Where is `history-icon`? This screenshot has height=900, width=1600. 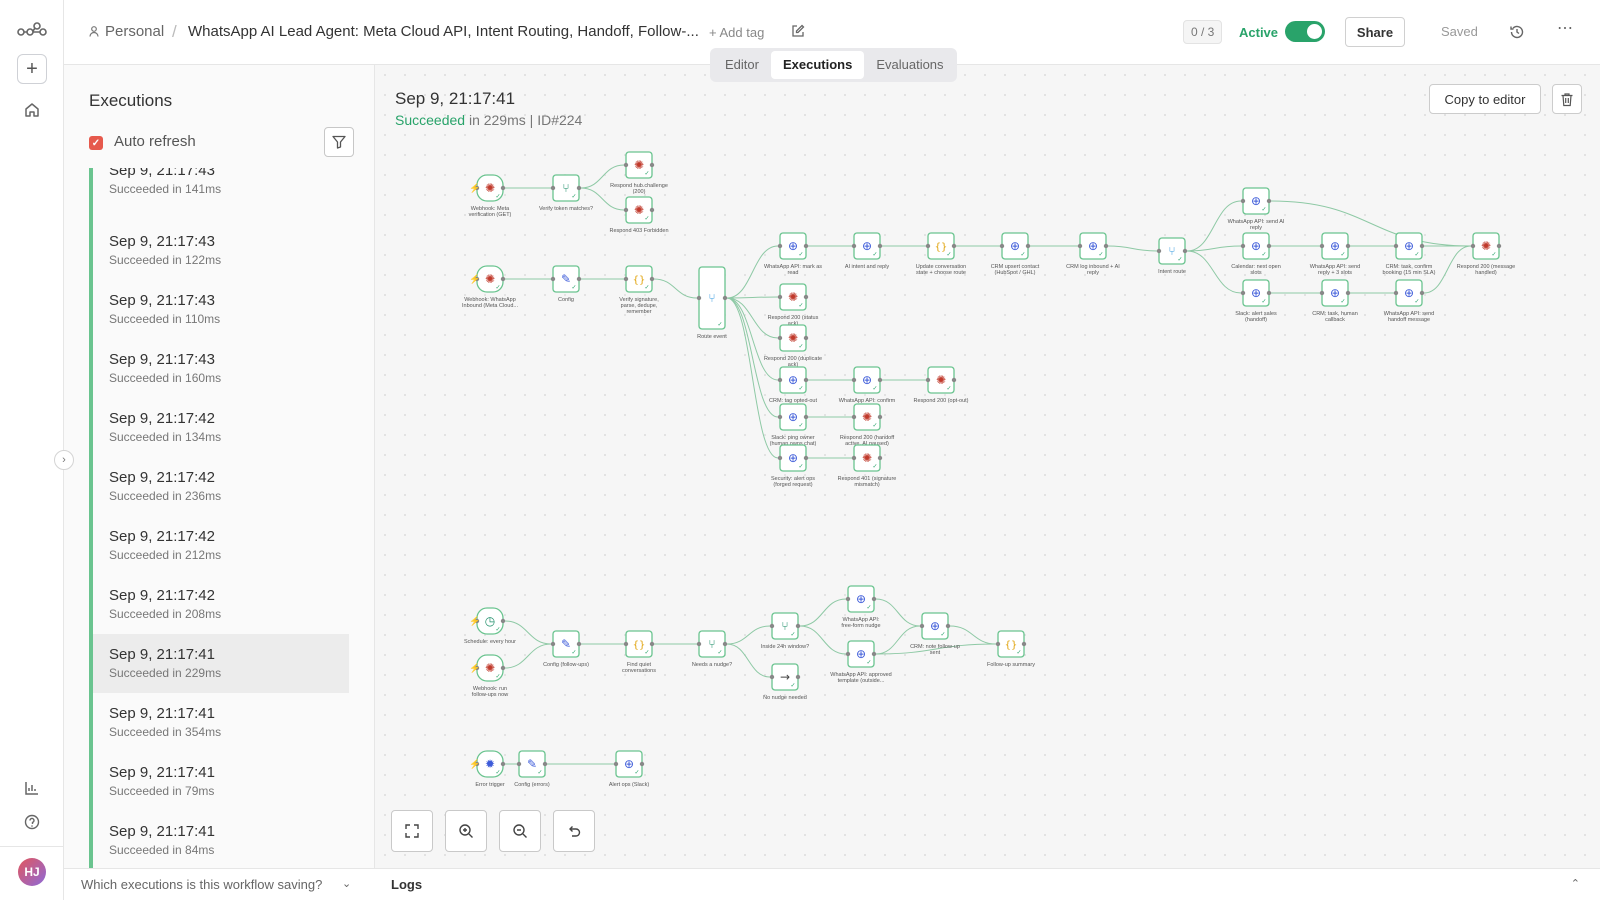
history-icon is located at coordinates (1517, 34).